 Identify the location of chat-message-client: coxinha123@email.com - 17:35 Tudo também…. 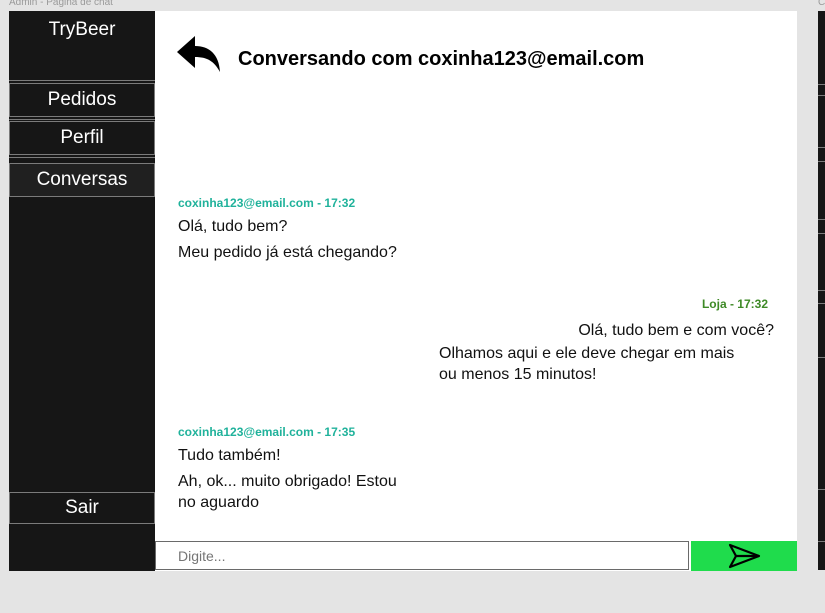
(287, 469).